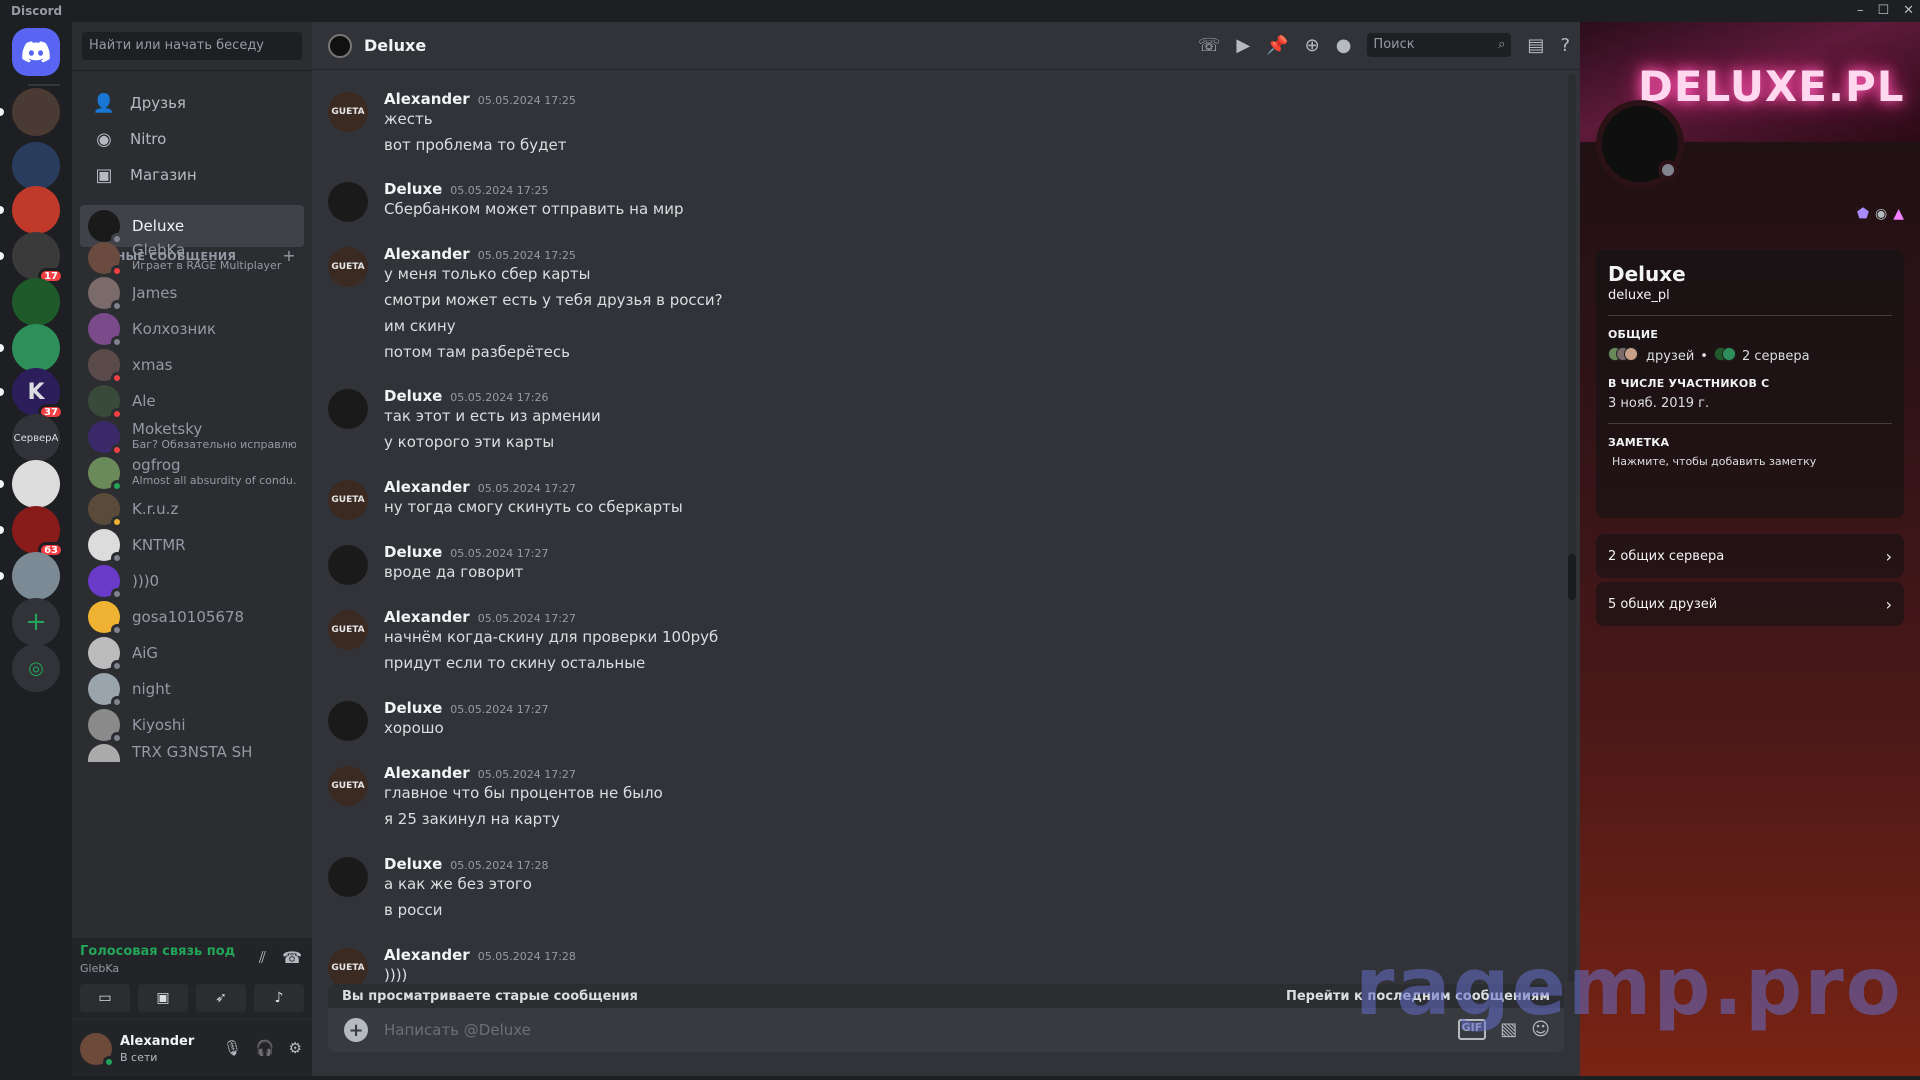 Image resolution: width=1920 pixels, height=1080 pixels. What do you see at coordinates (523, 793) in the screenshot?
I see `message-text: главное что бы процентов не было` at bounding box center [523, 793].